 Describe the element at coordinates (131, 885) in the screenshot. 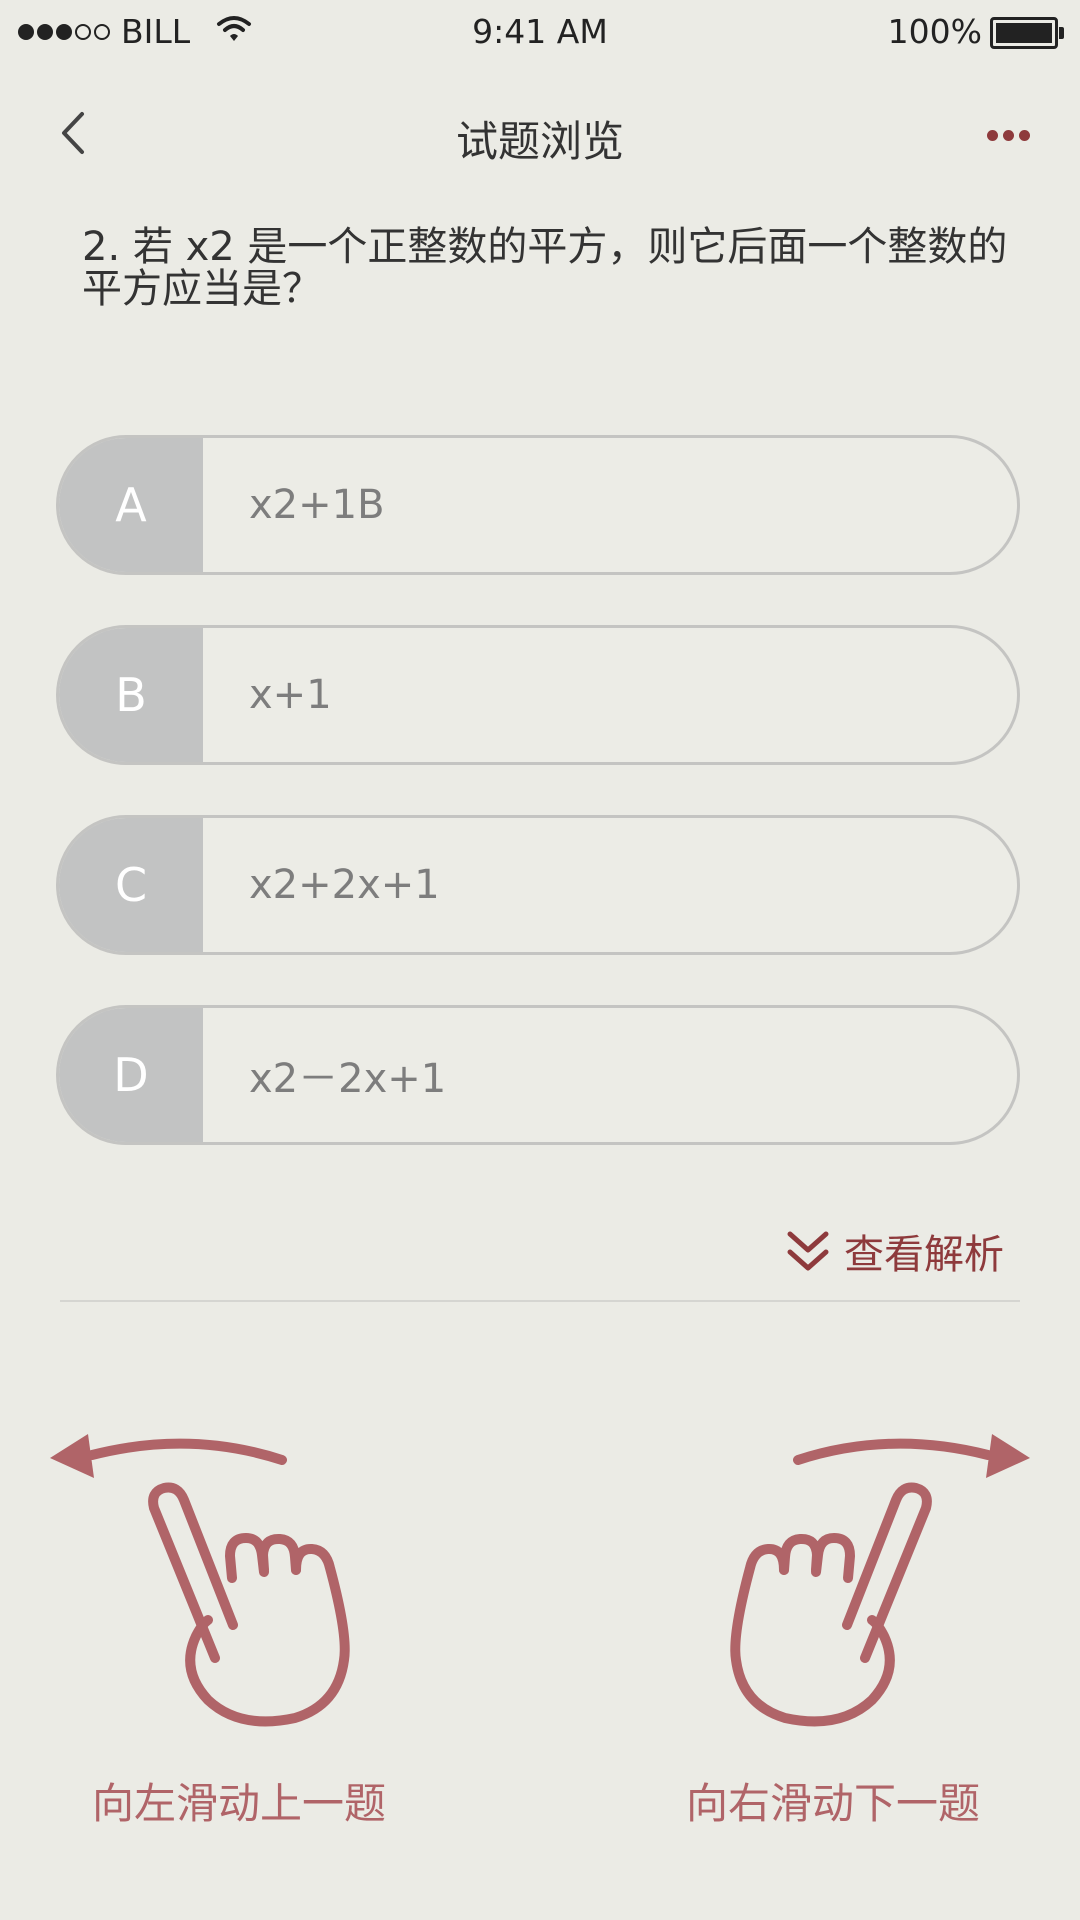

I see `option-letter: C` at that location.